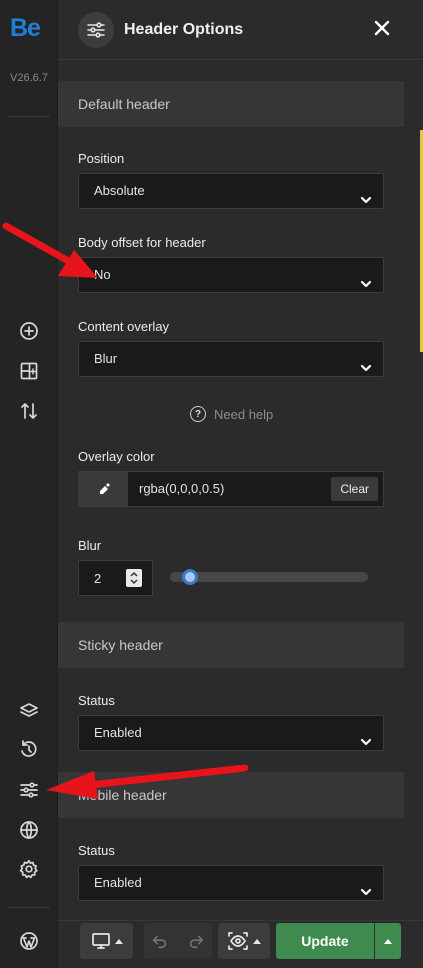  What do you see at coordinates (231, 733) in the screenshot?
I see `sticky-status-select: Enabled` at bounding box center [231, 733].